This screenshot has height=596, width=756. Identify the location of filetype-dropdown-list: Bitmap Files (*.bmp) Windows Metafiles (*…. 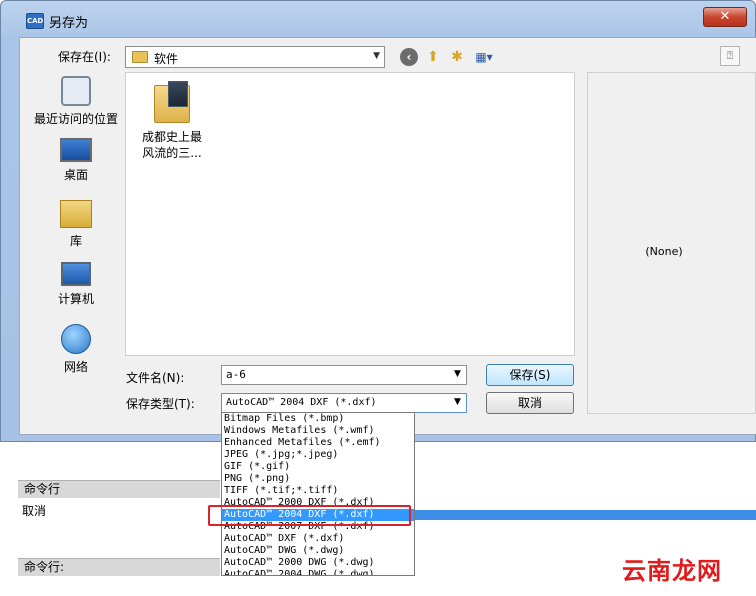
(318, 494).